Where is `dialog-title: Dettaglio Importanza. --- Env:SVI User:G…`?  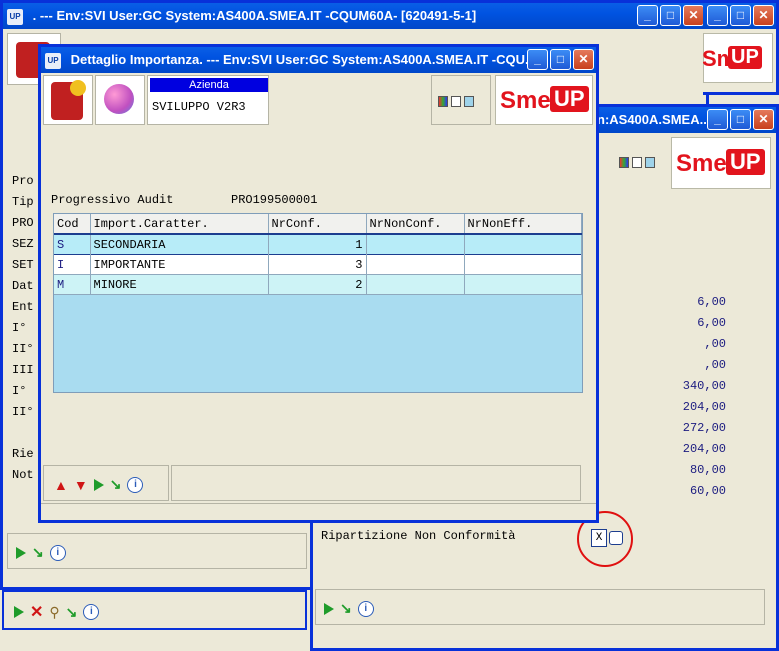 dialog-title: Dettaglio Importanza. --- Env:SVI User:G… is located at coordinates (303, 59).